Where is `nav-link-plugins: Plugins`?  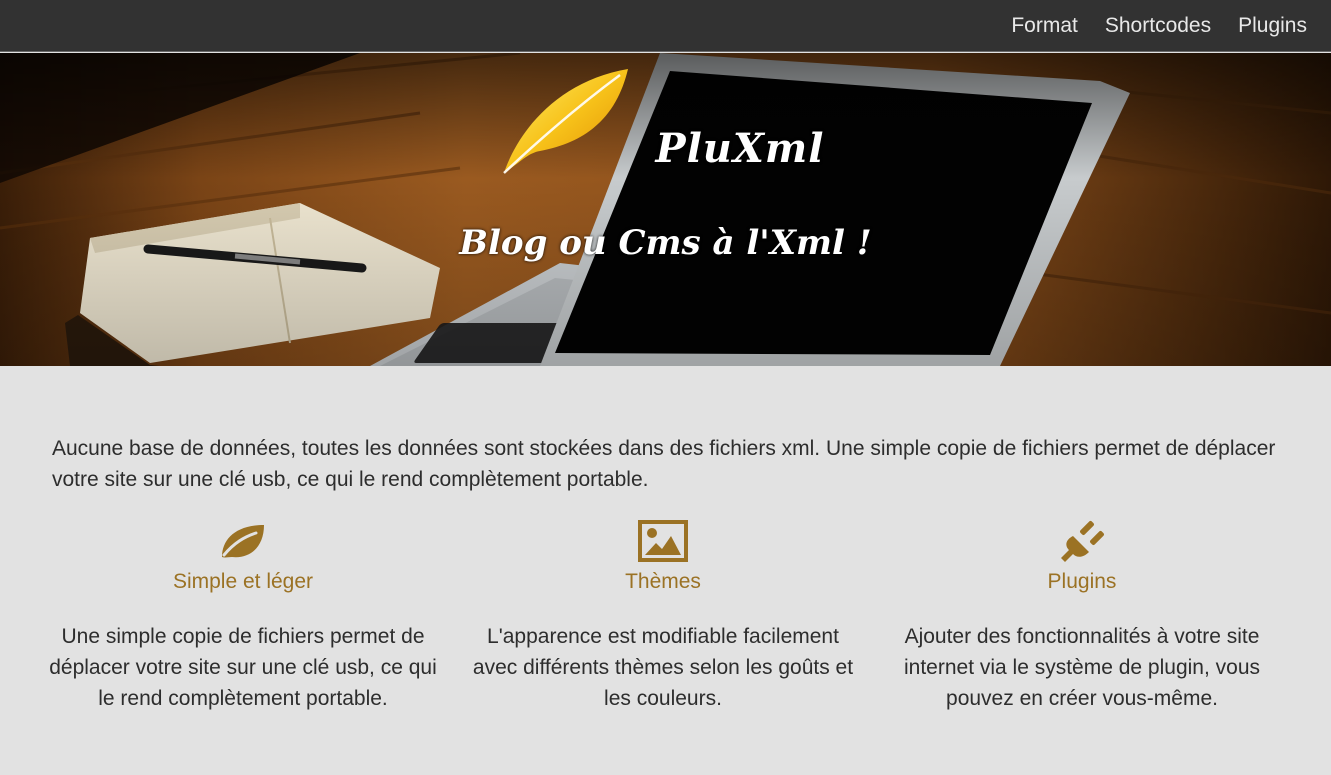
nav-link-plugins: Plugins is located at coordinates (1272, 26).